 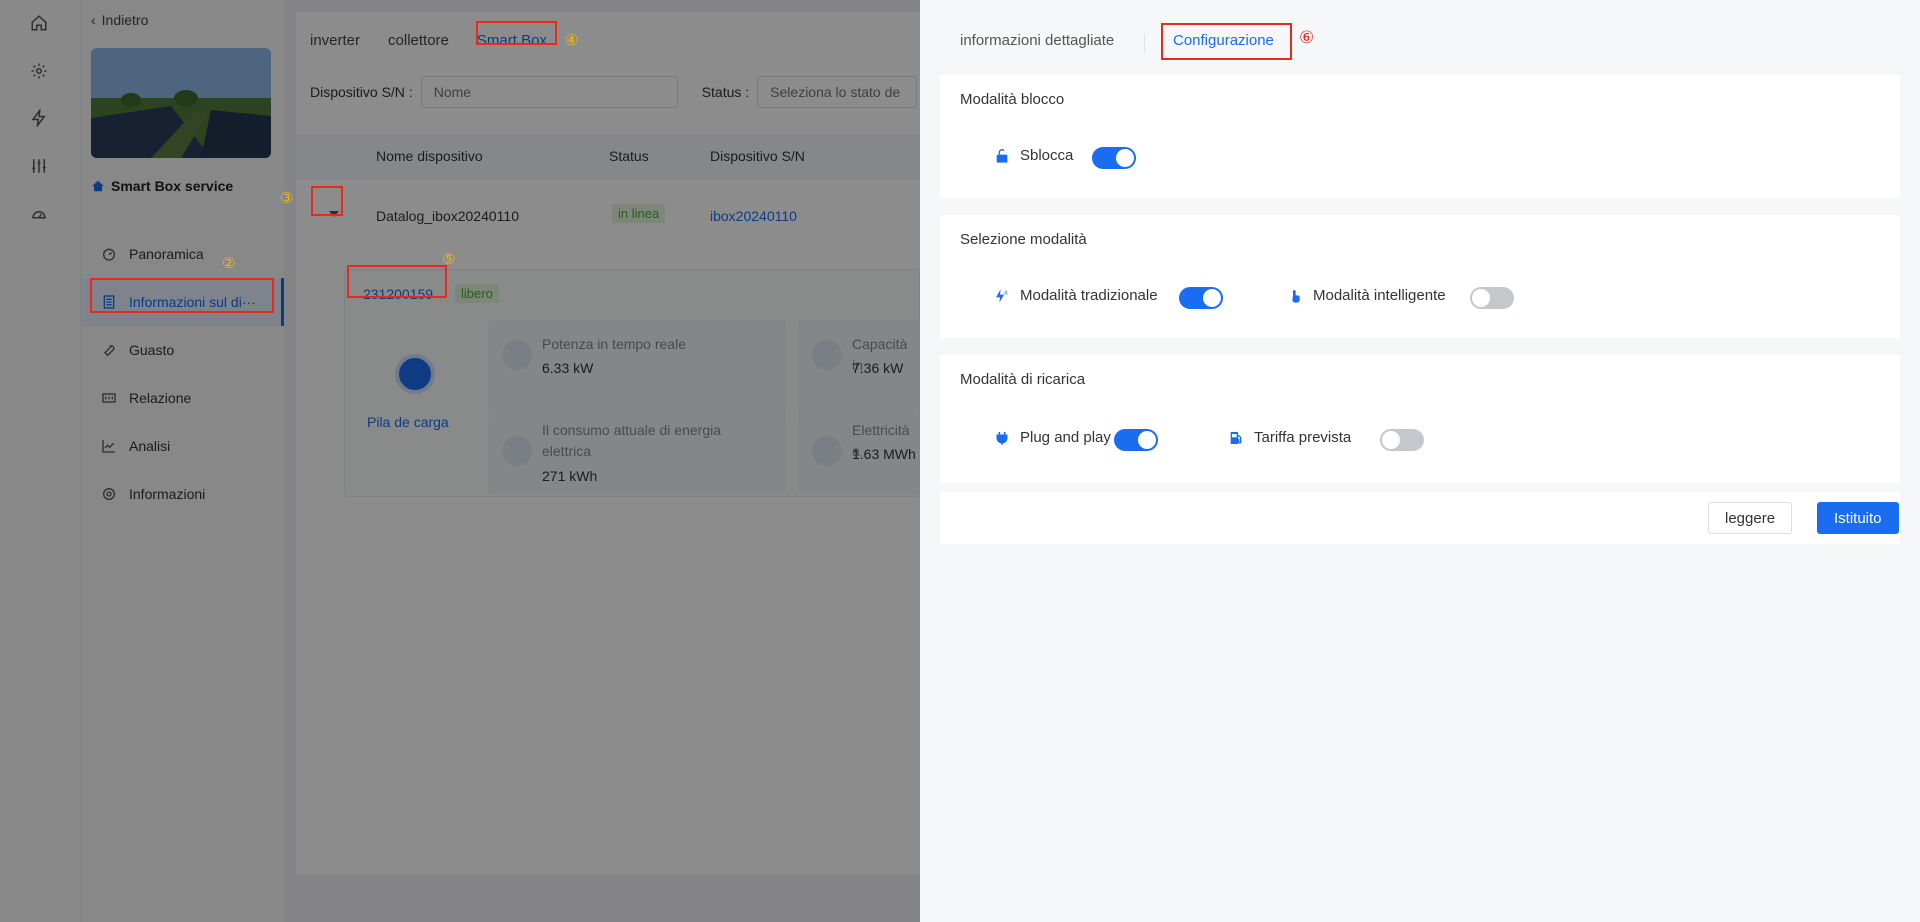 What do you see at coordinates (1858, 518) in the screenshot?
I see `set-button: Istituito` at bounding box center [1858, 518].